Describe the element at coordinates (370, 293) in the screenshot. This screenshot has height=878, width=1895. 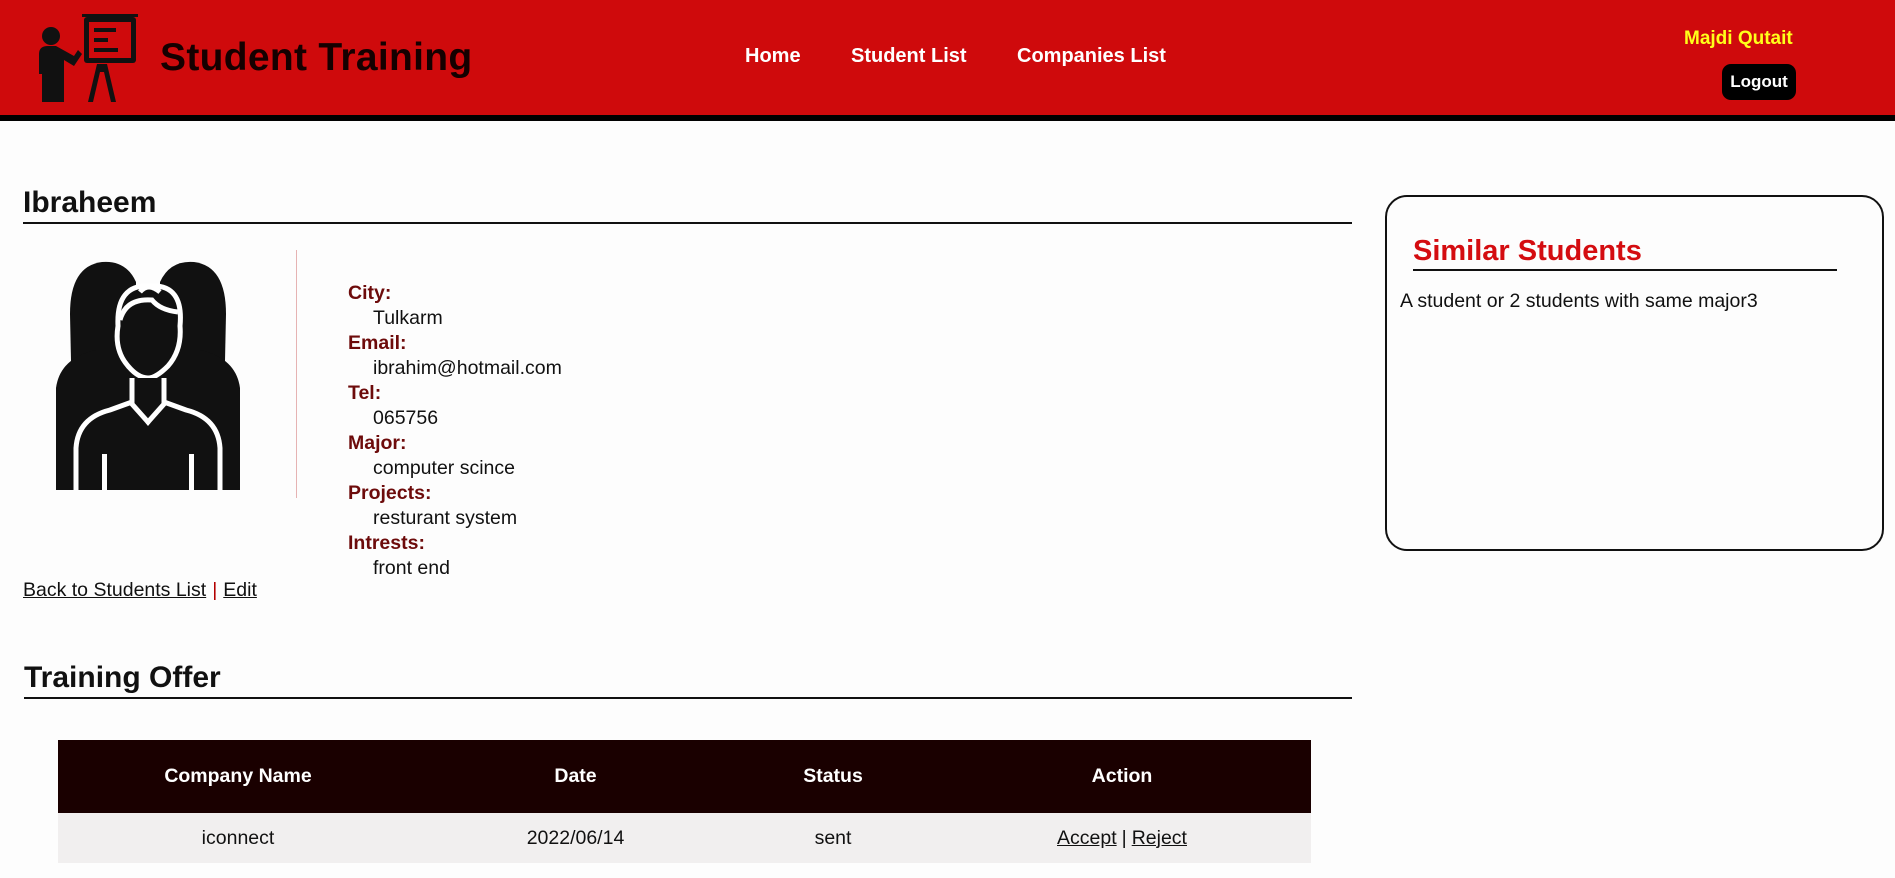
I see `city-label: City:` at that location.